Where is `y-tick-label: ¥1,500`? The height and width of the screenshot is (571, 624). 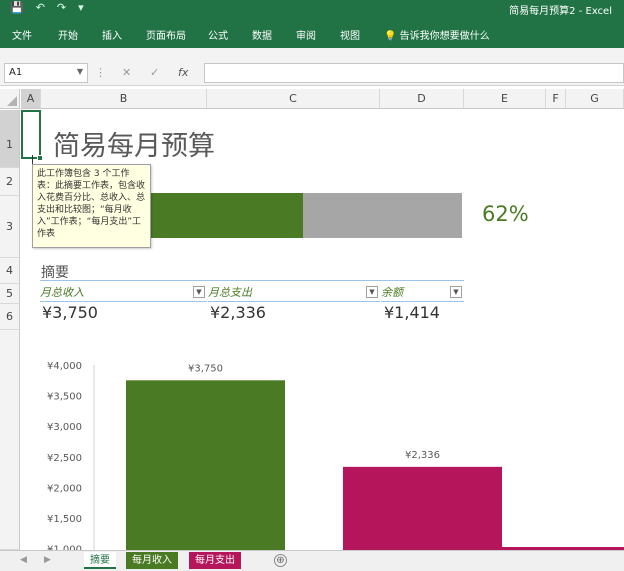 y-tick-label: ¥1,500 is located at coordinates (64, 519).